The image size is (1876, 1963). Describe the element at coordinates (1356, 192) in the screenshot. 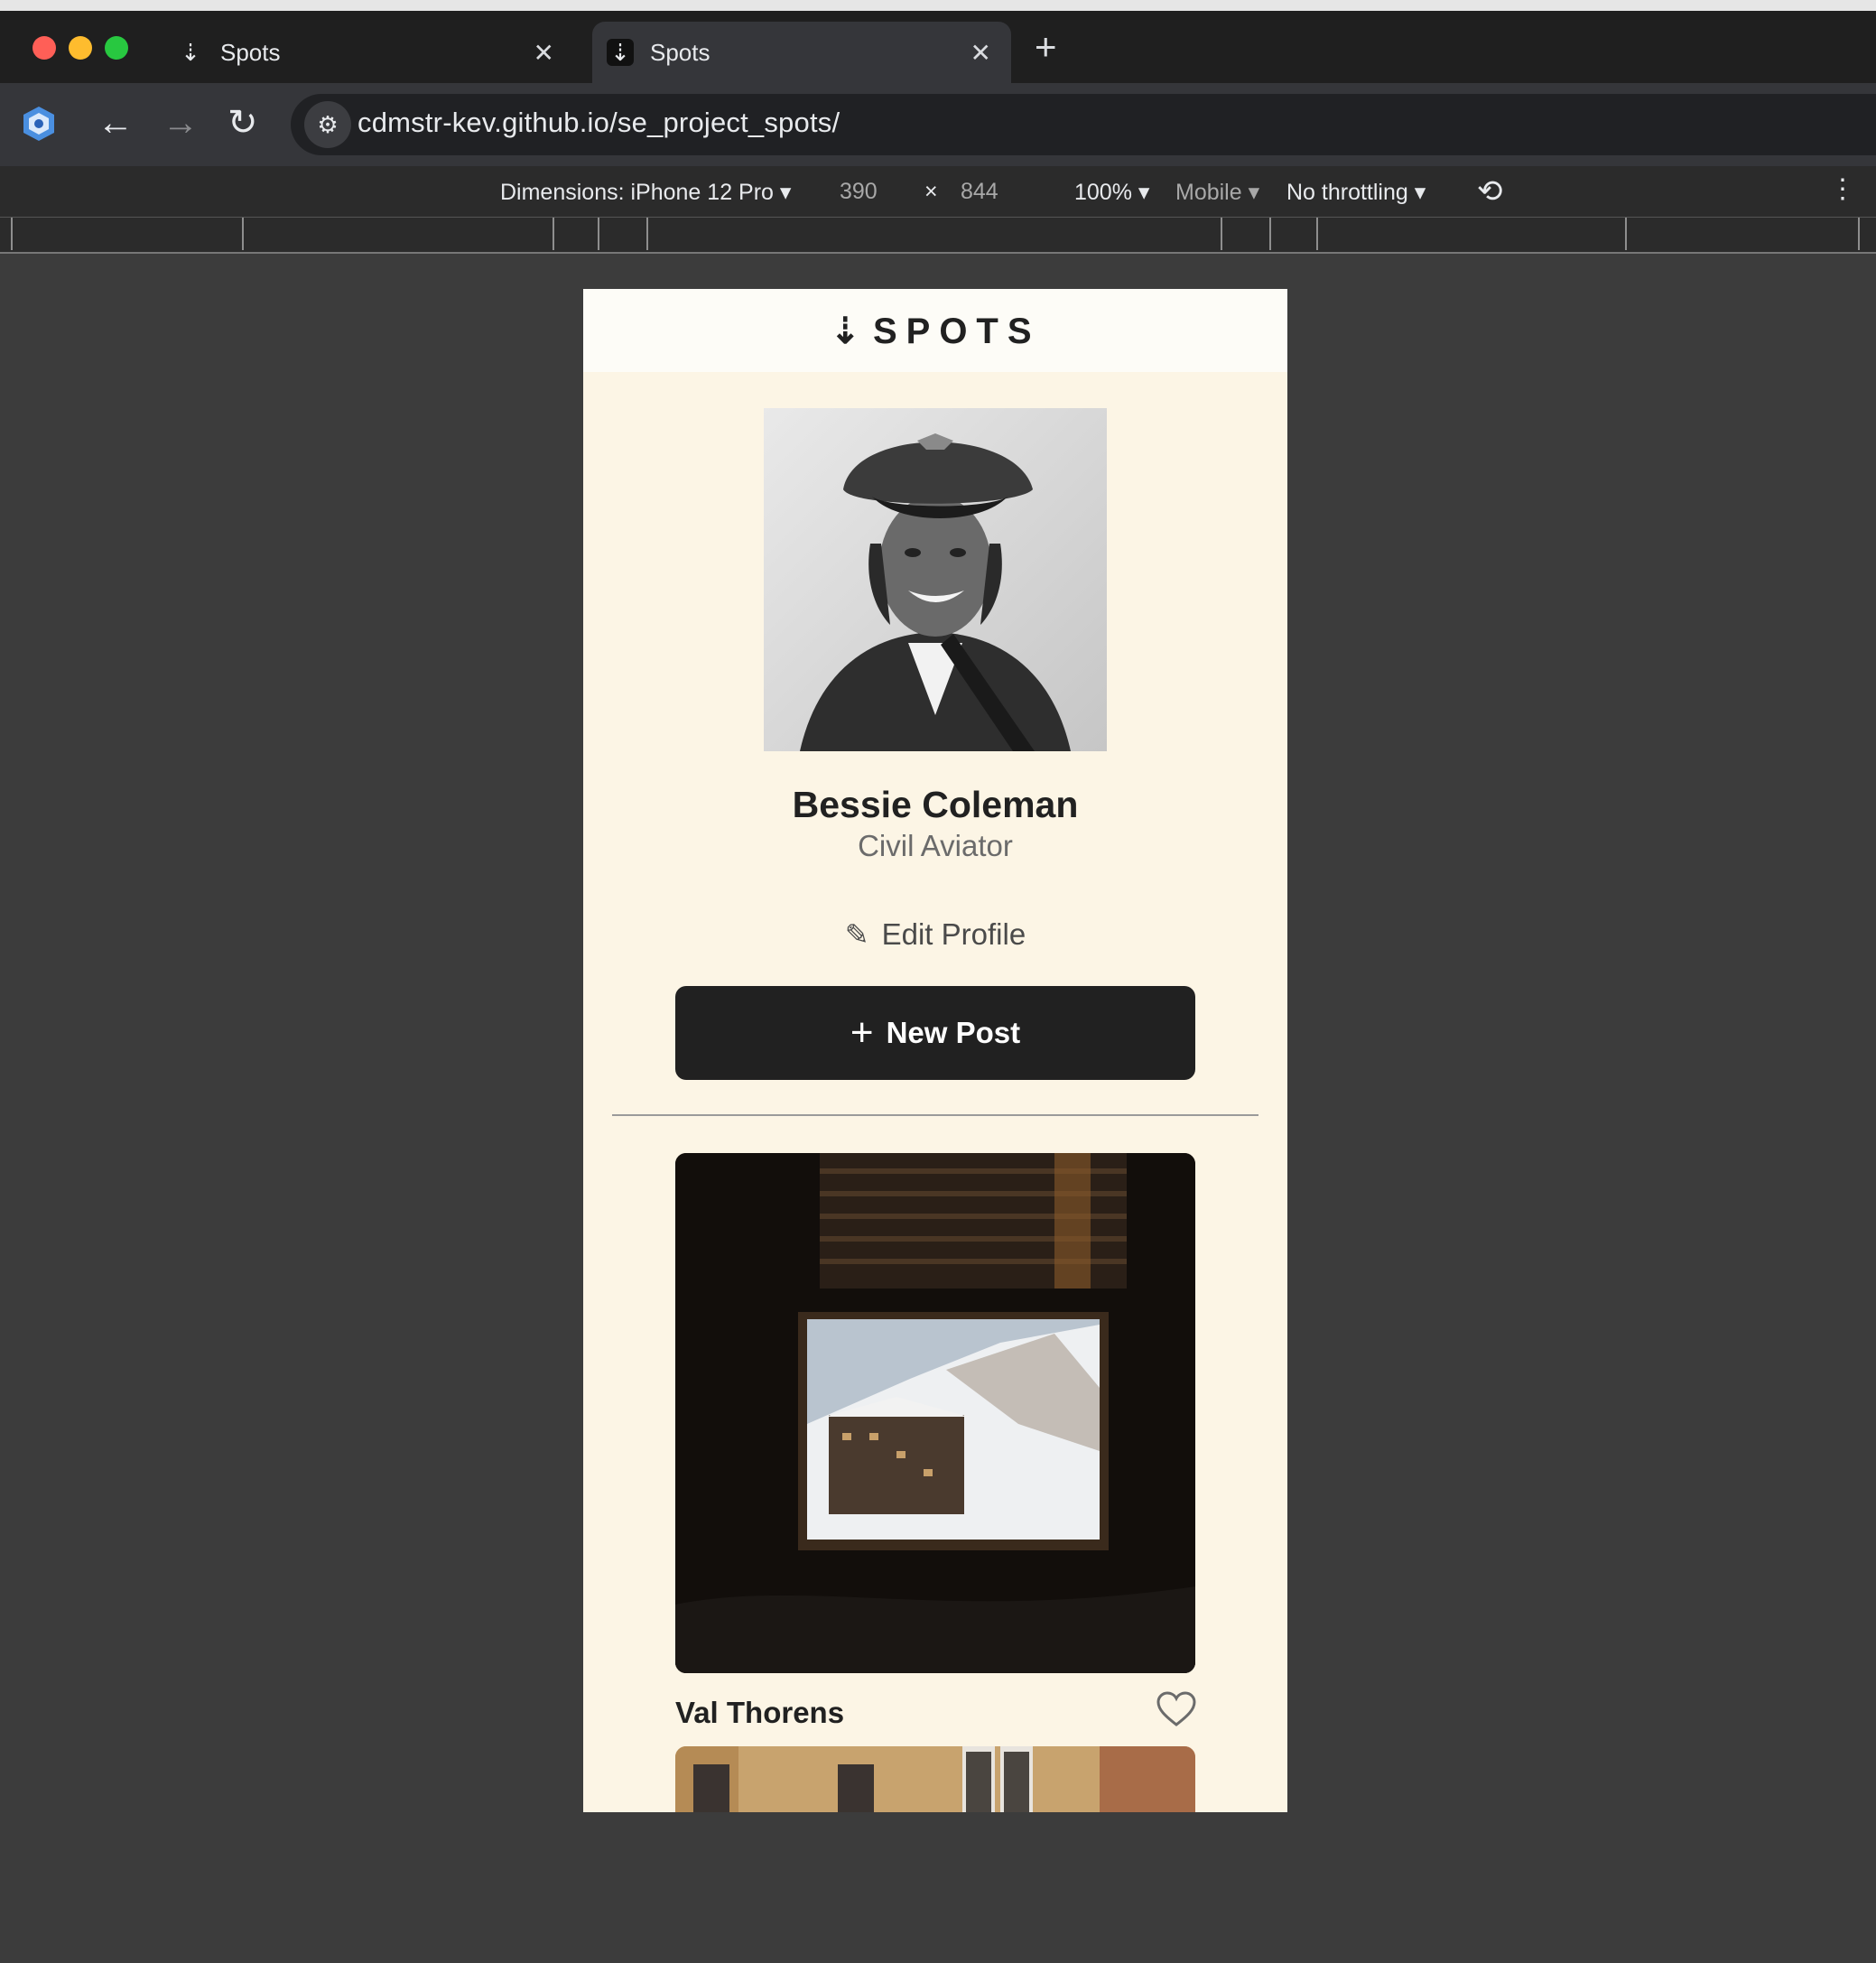

I see `throttling-dropdown: No throttling ▾` at that location.